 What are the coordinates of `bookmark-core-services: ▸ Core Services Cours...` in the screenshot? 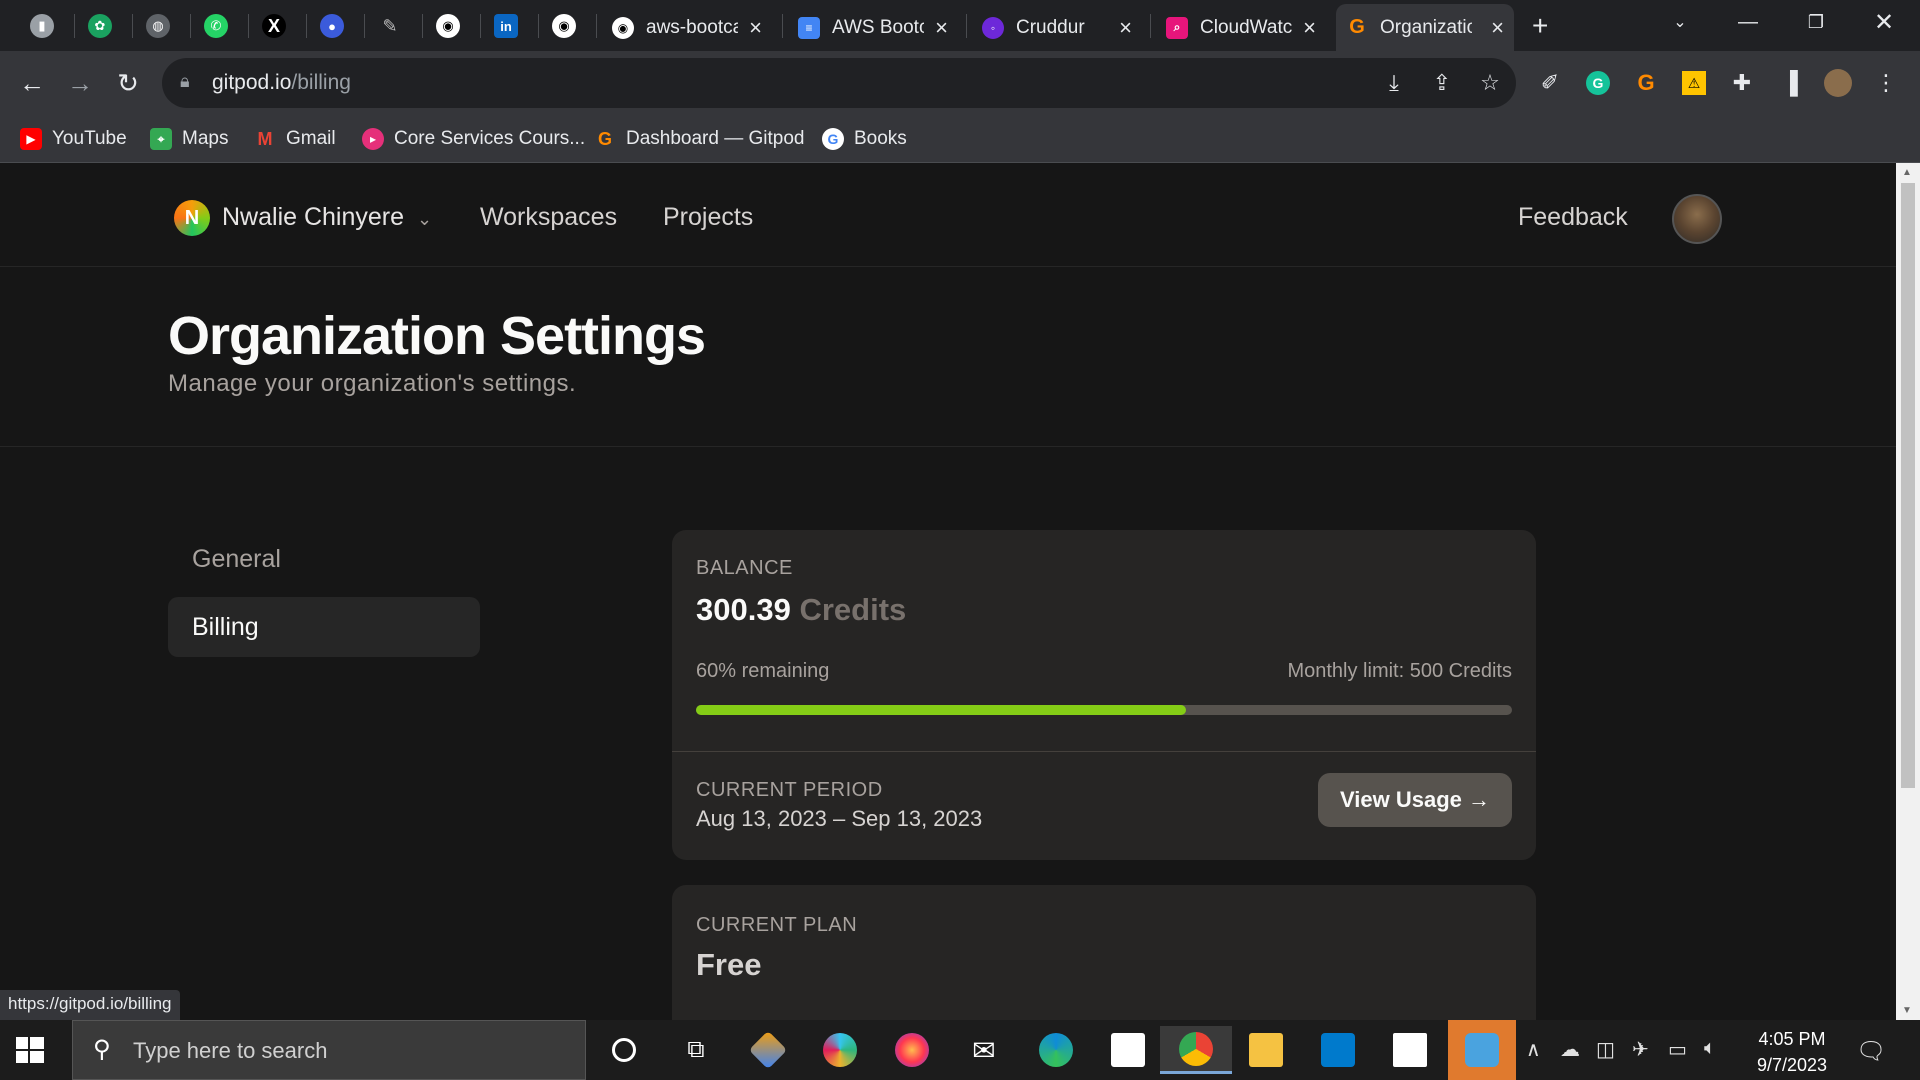 It's located at (473, 139).